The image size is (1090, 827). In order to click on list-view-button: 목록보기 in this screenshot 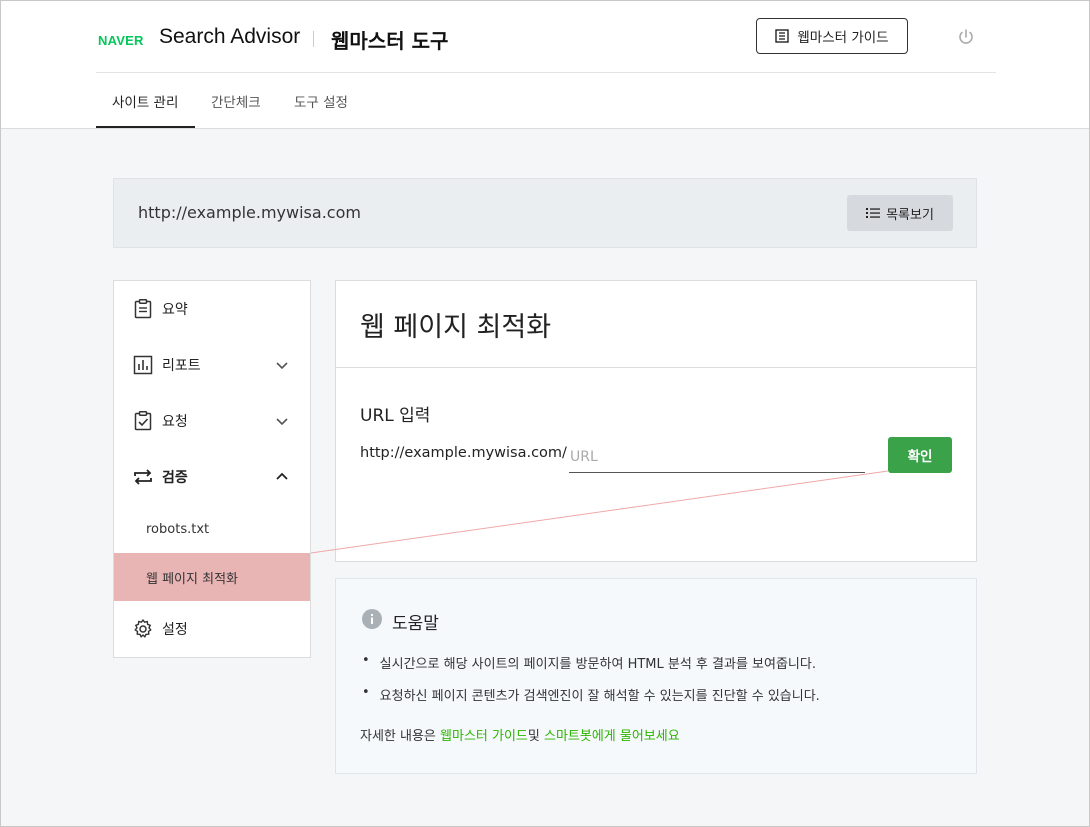, I will do `click(900, 213)`.